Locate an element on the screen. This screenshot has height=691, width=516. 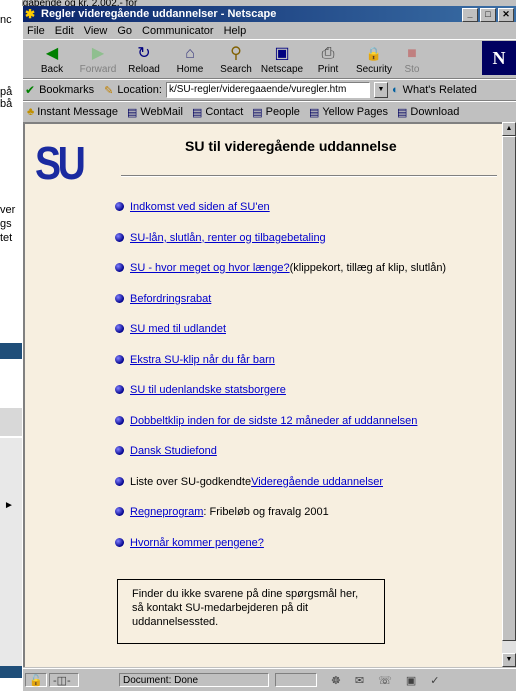
search-icon: ⚲ is located at coordinates (236, 53).